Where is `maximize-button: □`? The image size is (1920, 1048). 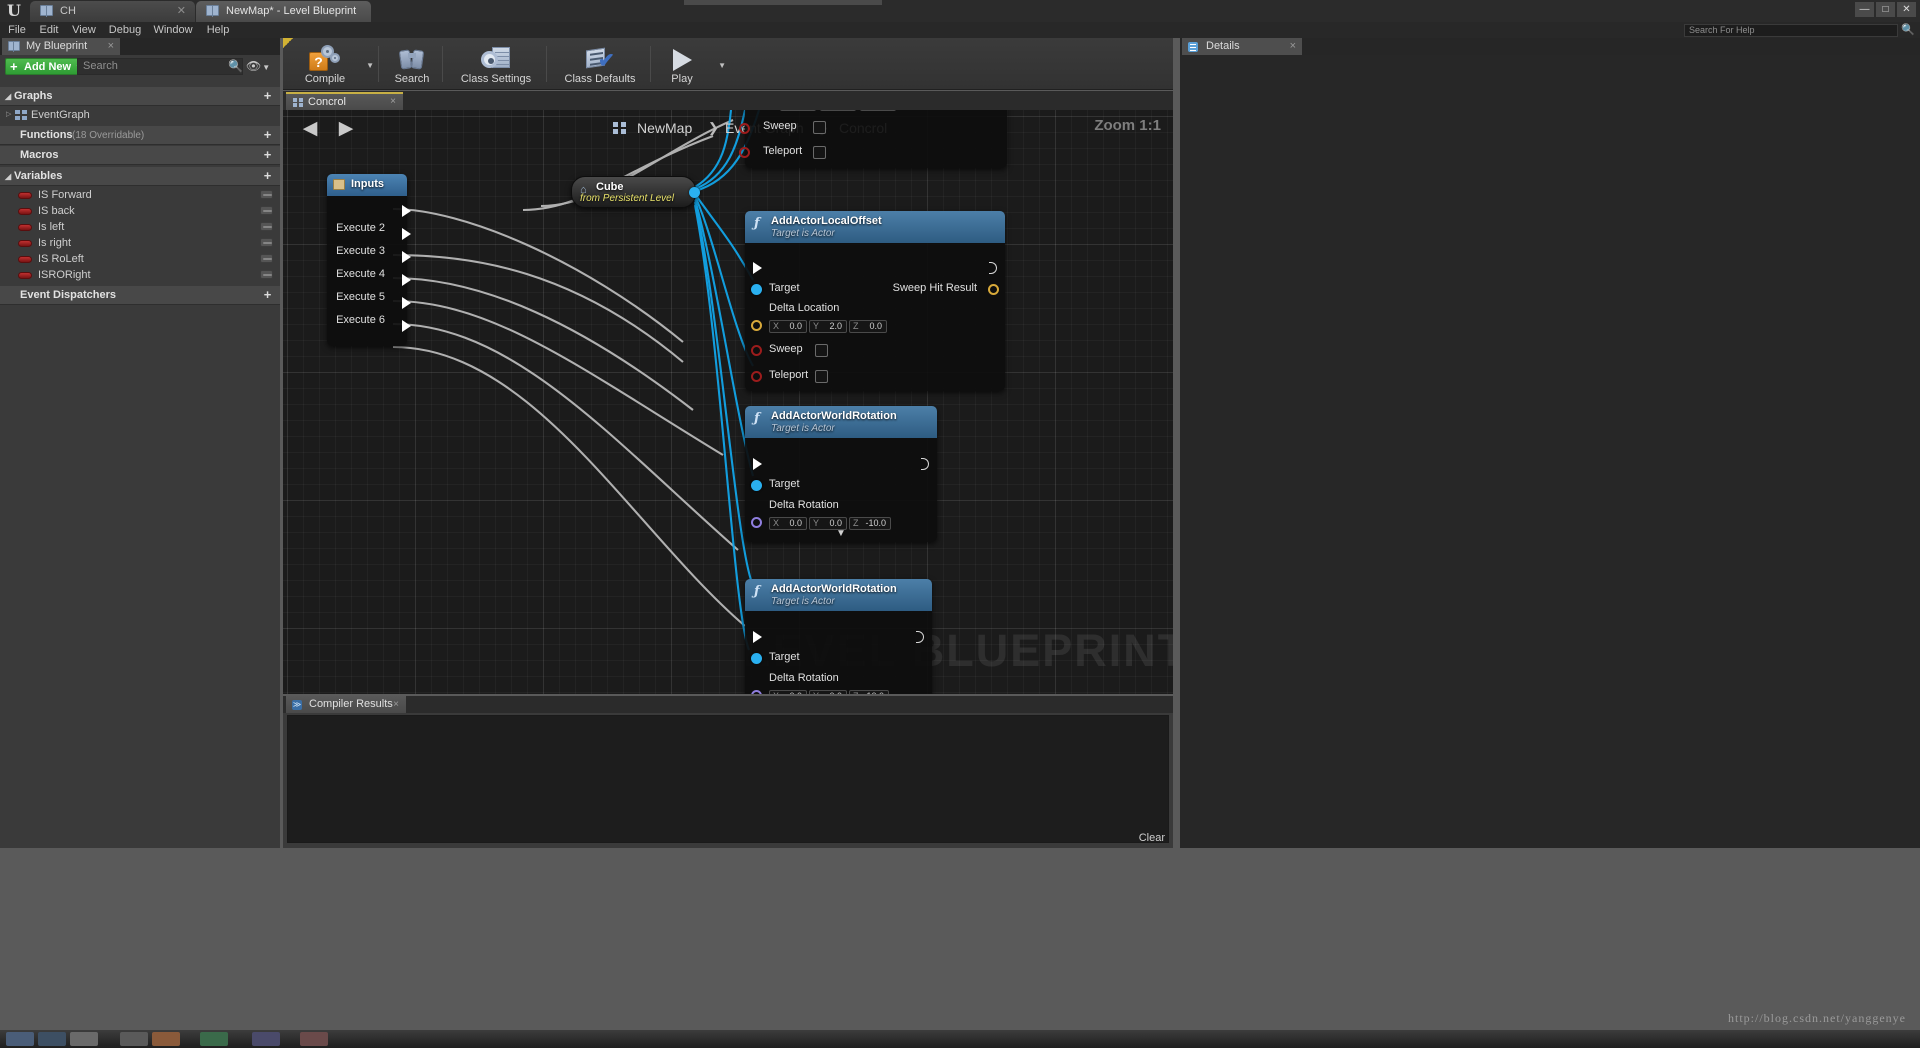 maximize-button: □ is located at coordinates (1885, 9).